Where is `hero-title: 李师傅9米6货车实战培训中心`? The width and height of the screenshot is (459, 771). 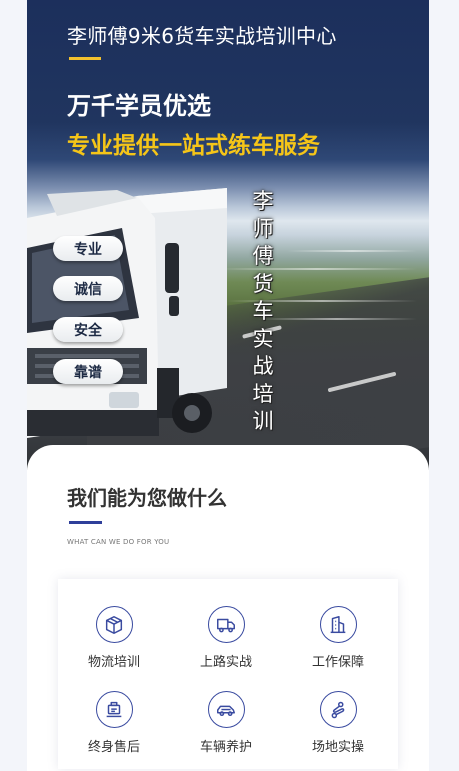 hero-title: 李师傅9米6货车实战培训中心 is located at coordinates (202, 36).